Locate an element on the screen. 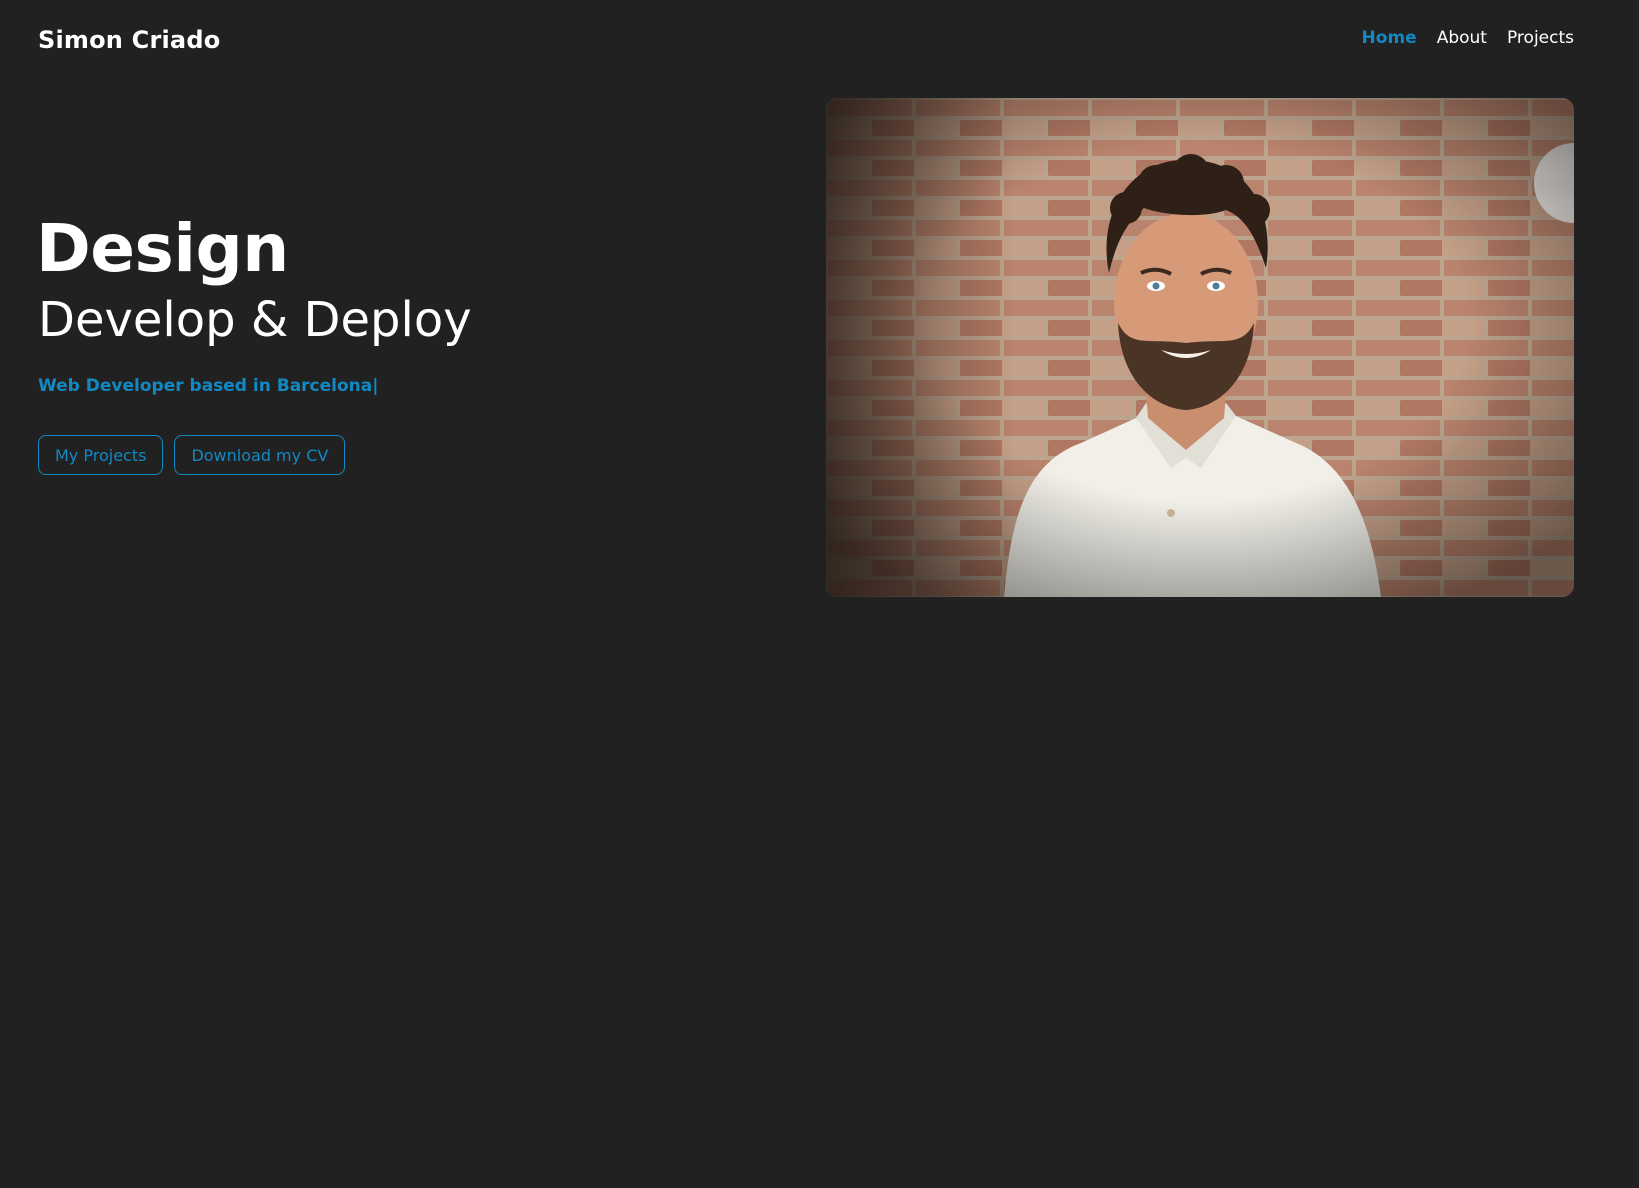 The height and width of the screenshot is (1188, 1639). hero-tagline: Web Developer based in Barcelona| is located at coordinates (208, 386).